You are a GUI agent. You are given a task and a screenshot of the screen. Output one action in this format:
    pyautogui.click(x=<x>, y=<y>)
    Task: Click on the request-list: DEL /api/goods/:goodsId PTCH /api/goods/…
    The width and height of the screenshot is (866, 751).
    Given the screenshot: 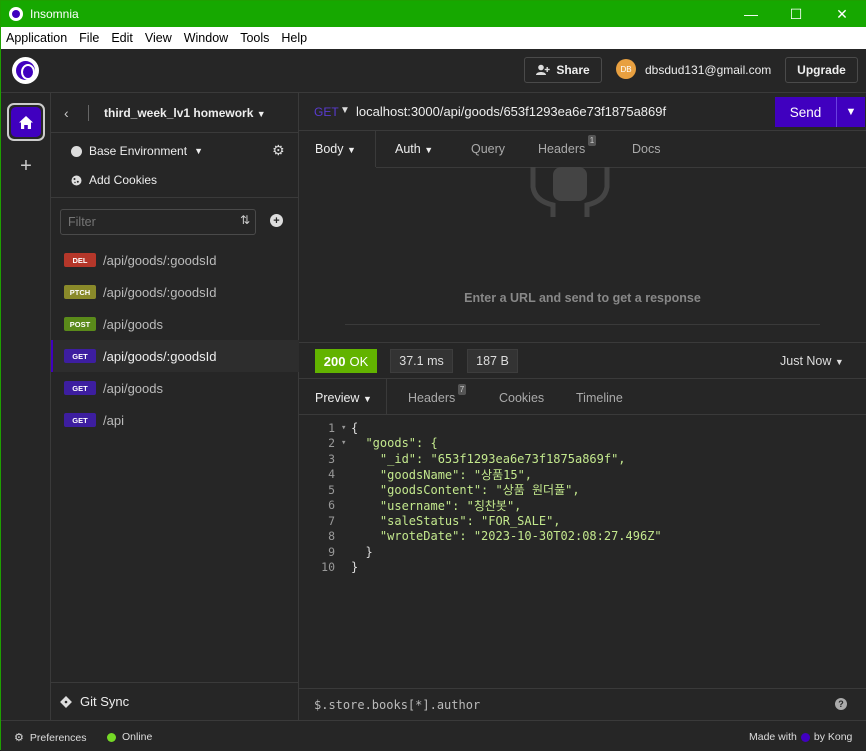 What is the action you would take?
    pyautogui.click(x=175, y=340)
    